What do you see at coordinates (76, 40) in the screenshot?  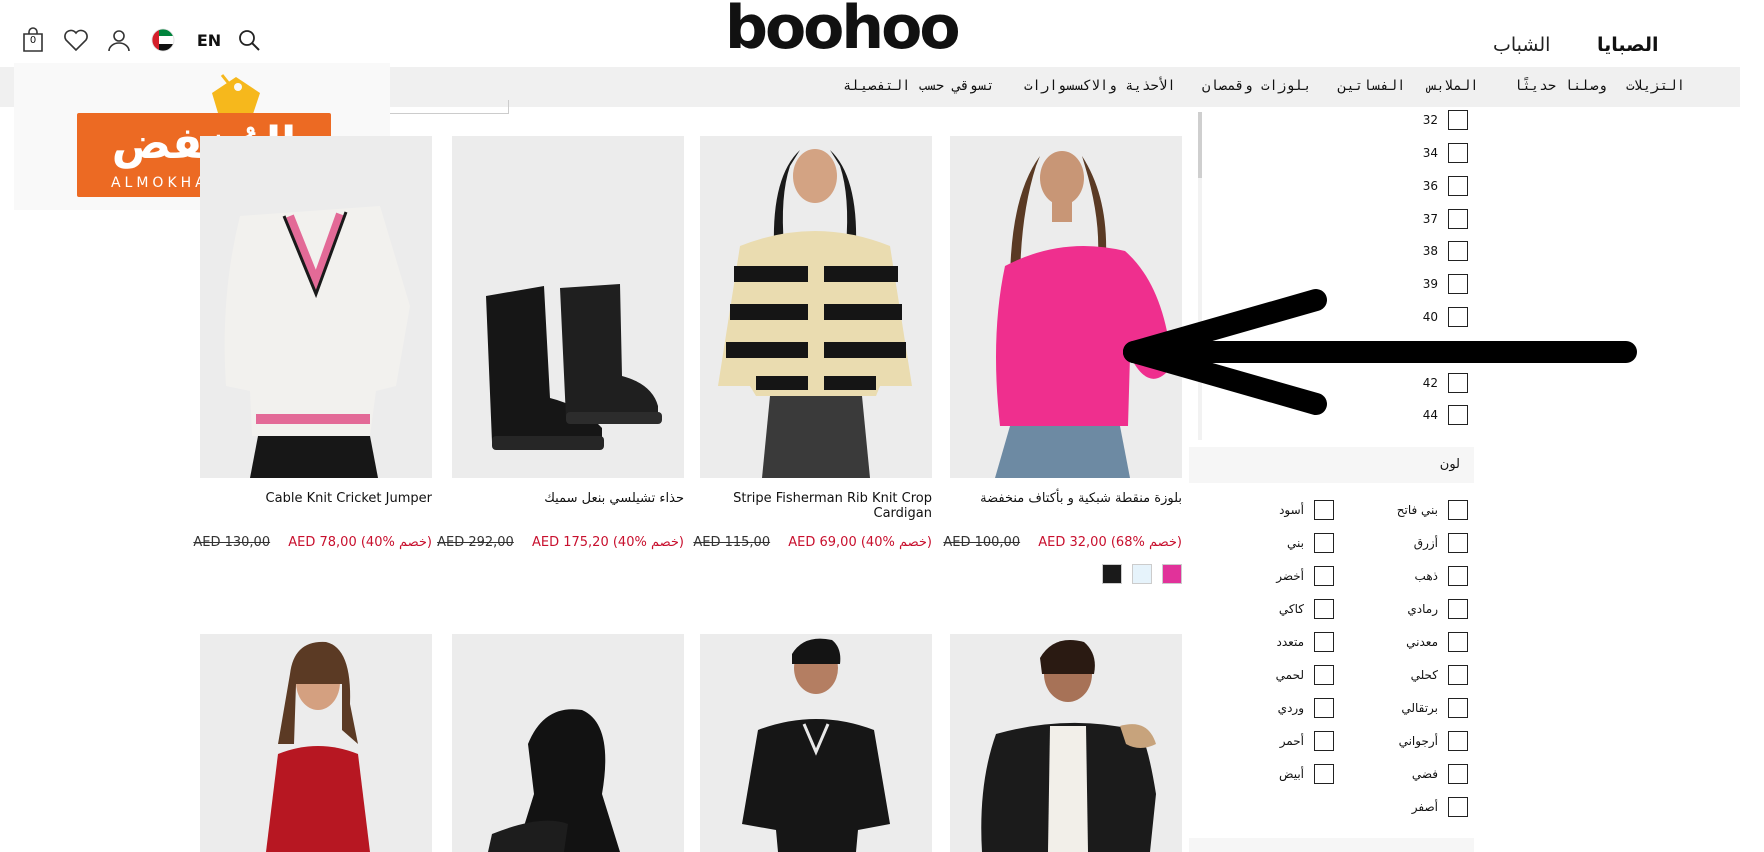 I see `wishlist-icon` at bounding box center [76, 40].